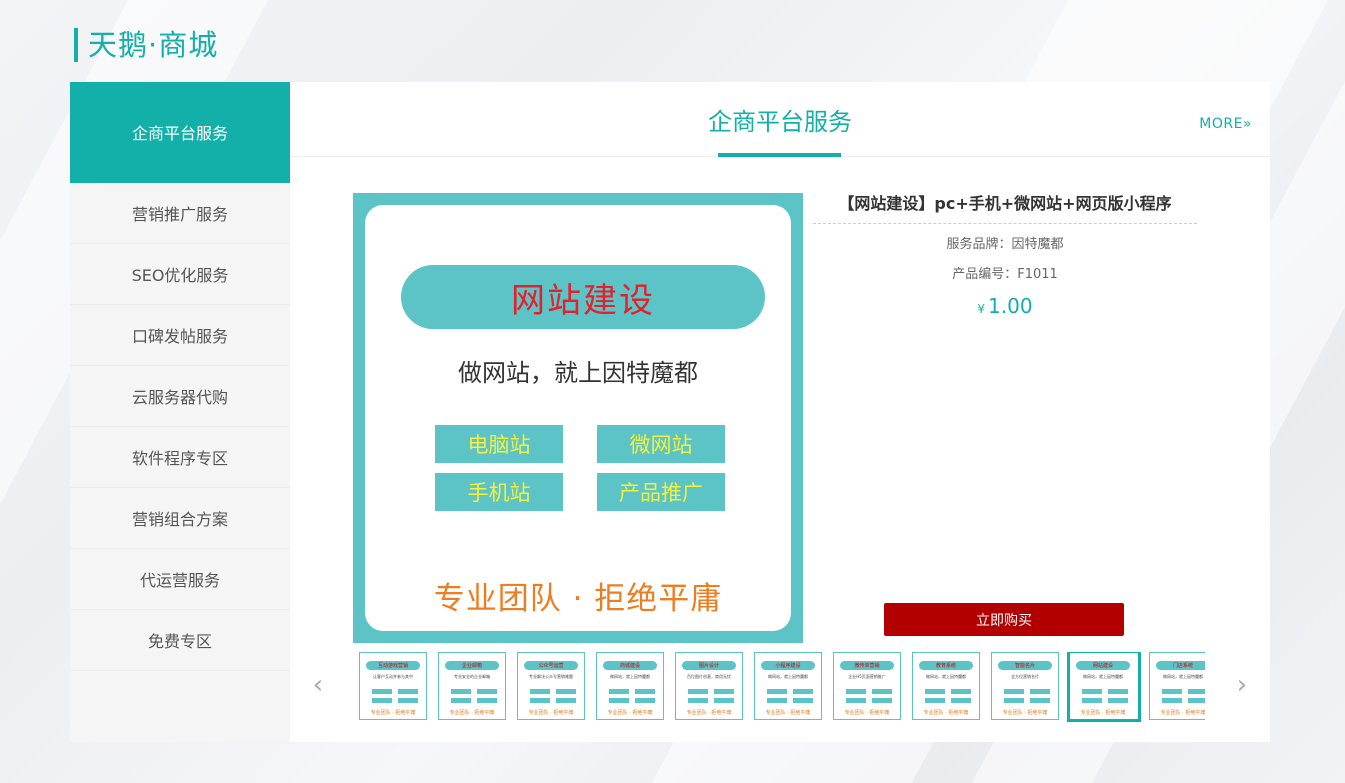 This screenshot has height=783, width=1345. Describe the element at coordinates (630, 665) in the screenshot. I see `thumbnail-label: 商城建设` at that location.